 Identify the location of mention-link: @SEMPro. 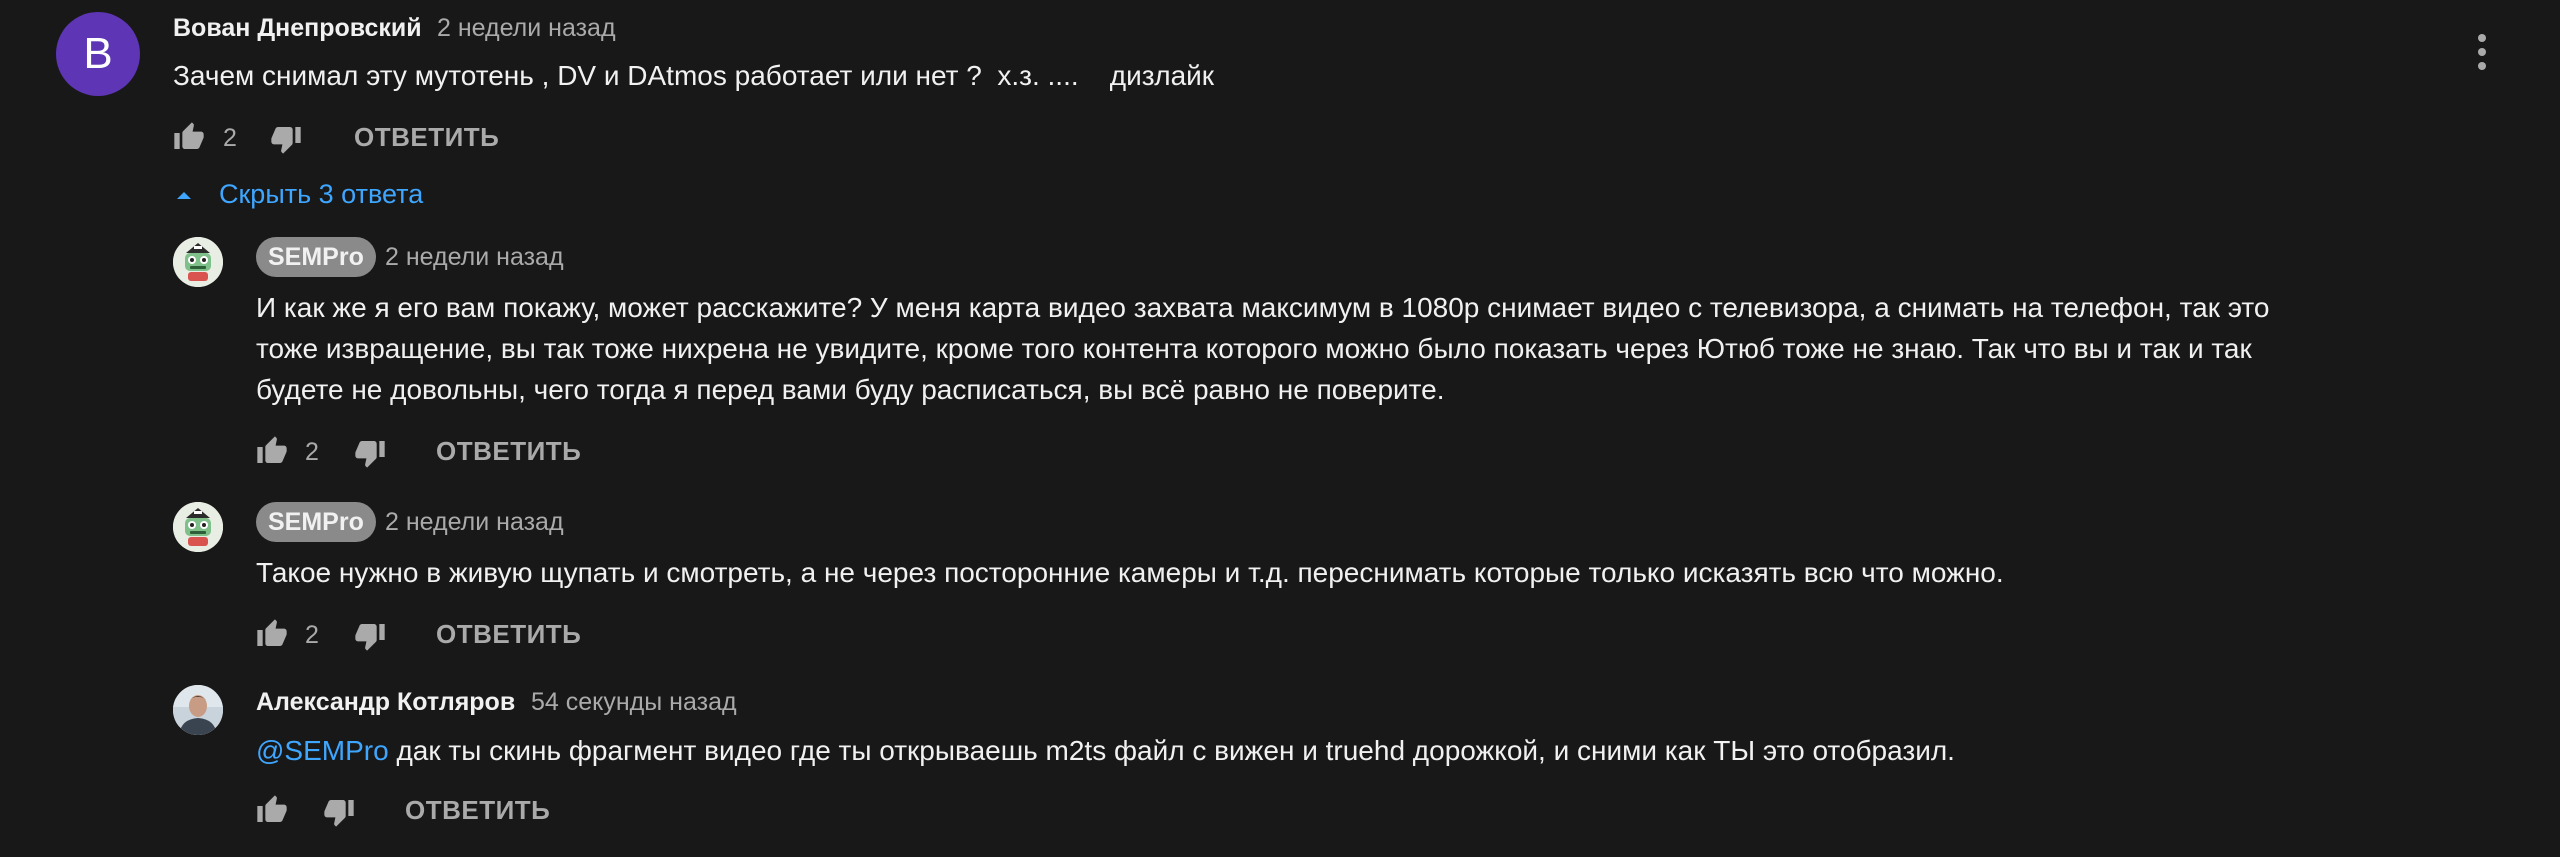
(322, 750).